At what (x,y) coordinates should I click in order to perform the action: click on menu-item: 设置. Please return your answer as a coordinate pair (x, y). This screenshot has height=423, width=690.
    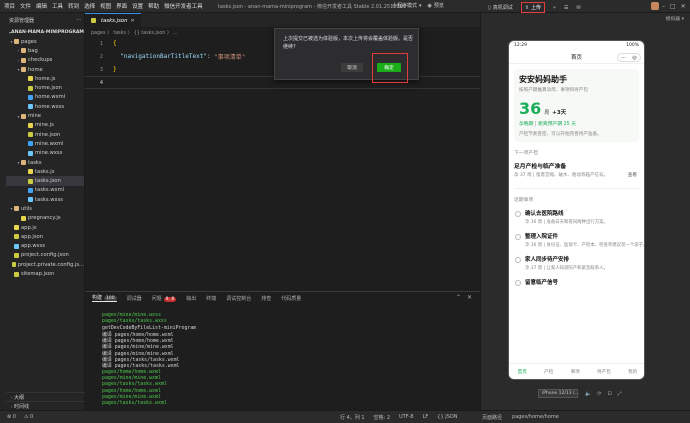
    Looking at the image, I should click on (137, 6).